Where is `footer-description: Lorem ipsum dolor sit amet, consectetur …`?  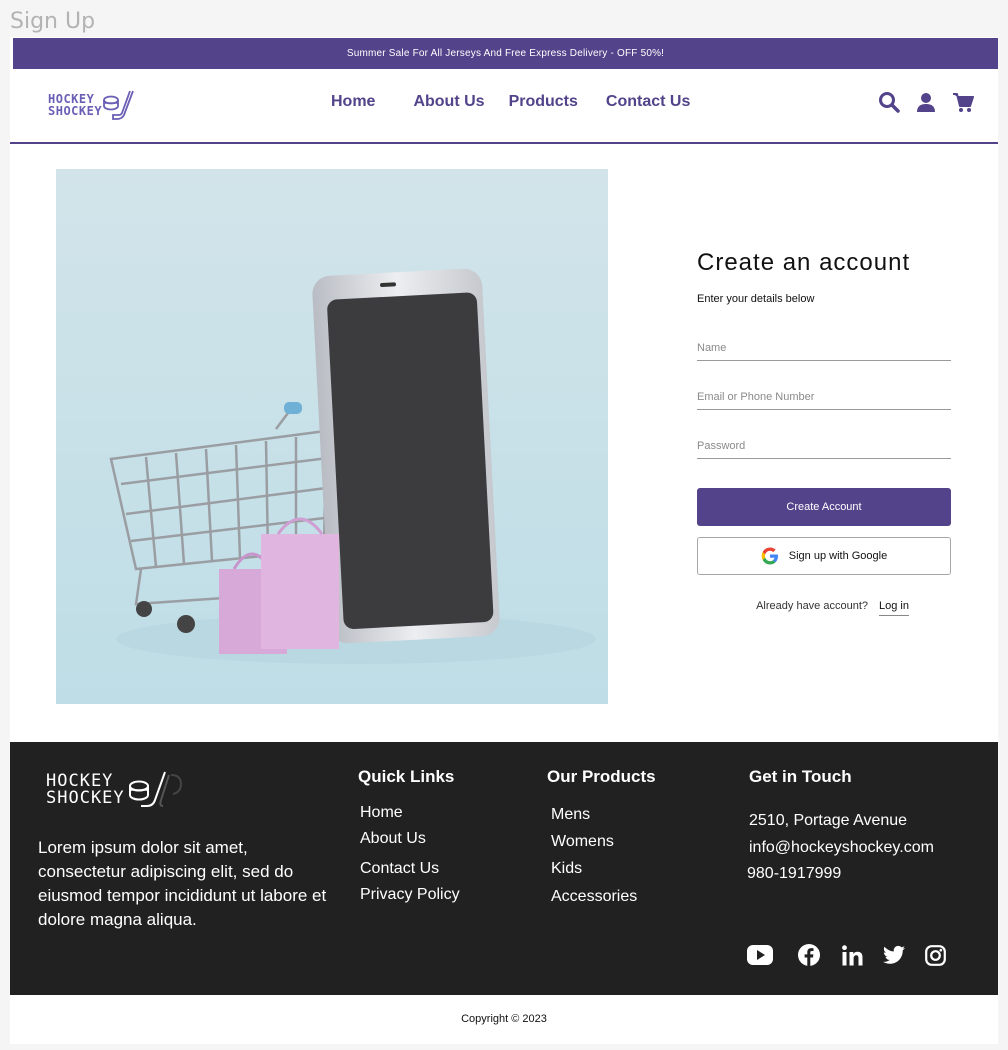 footer-description: Lorem ipsum dolor sit amet, consectetur … is located at coordinates (182, 883).